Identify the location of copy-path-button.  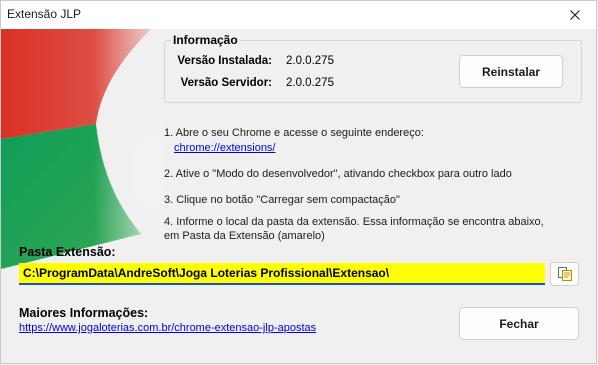
(564, 274).